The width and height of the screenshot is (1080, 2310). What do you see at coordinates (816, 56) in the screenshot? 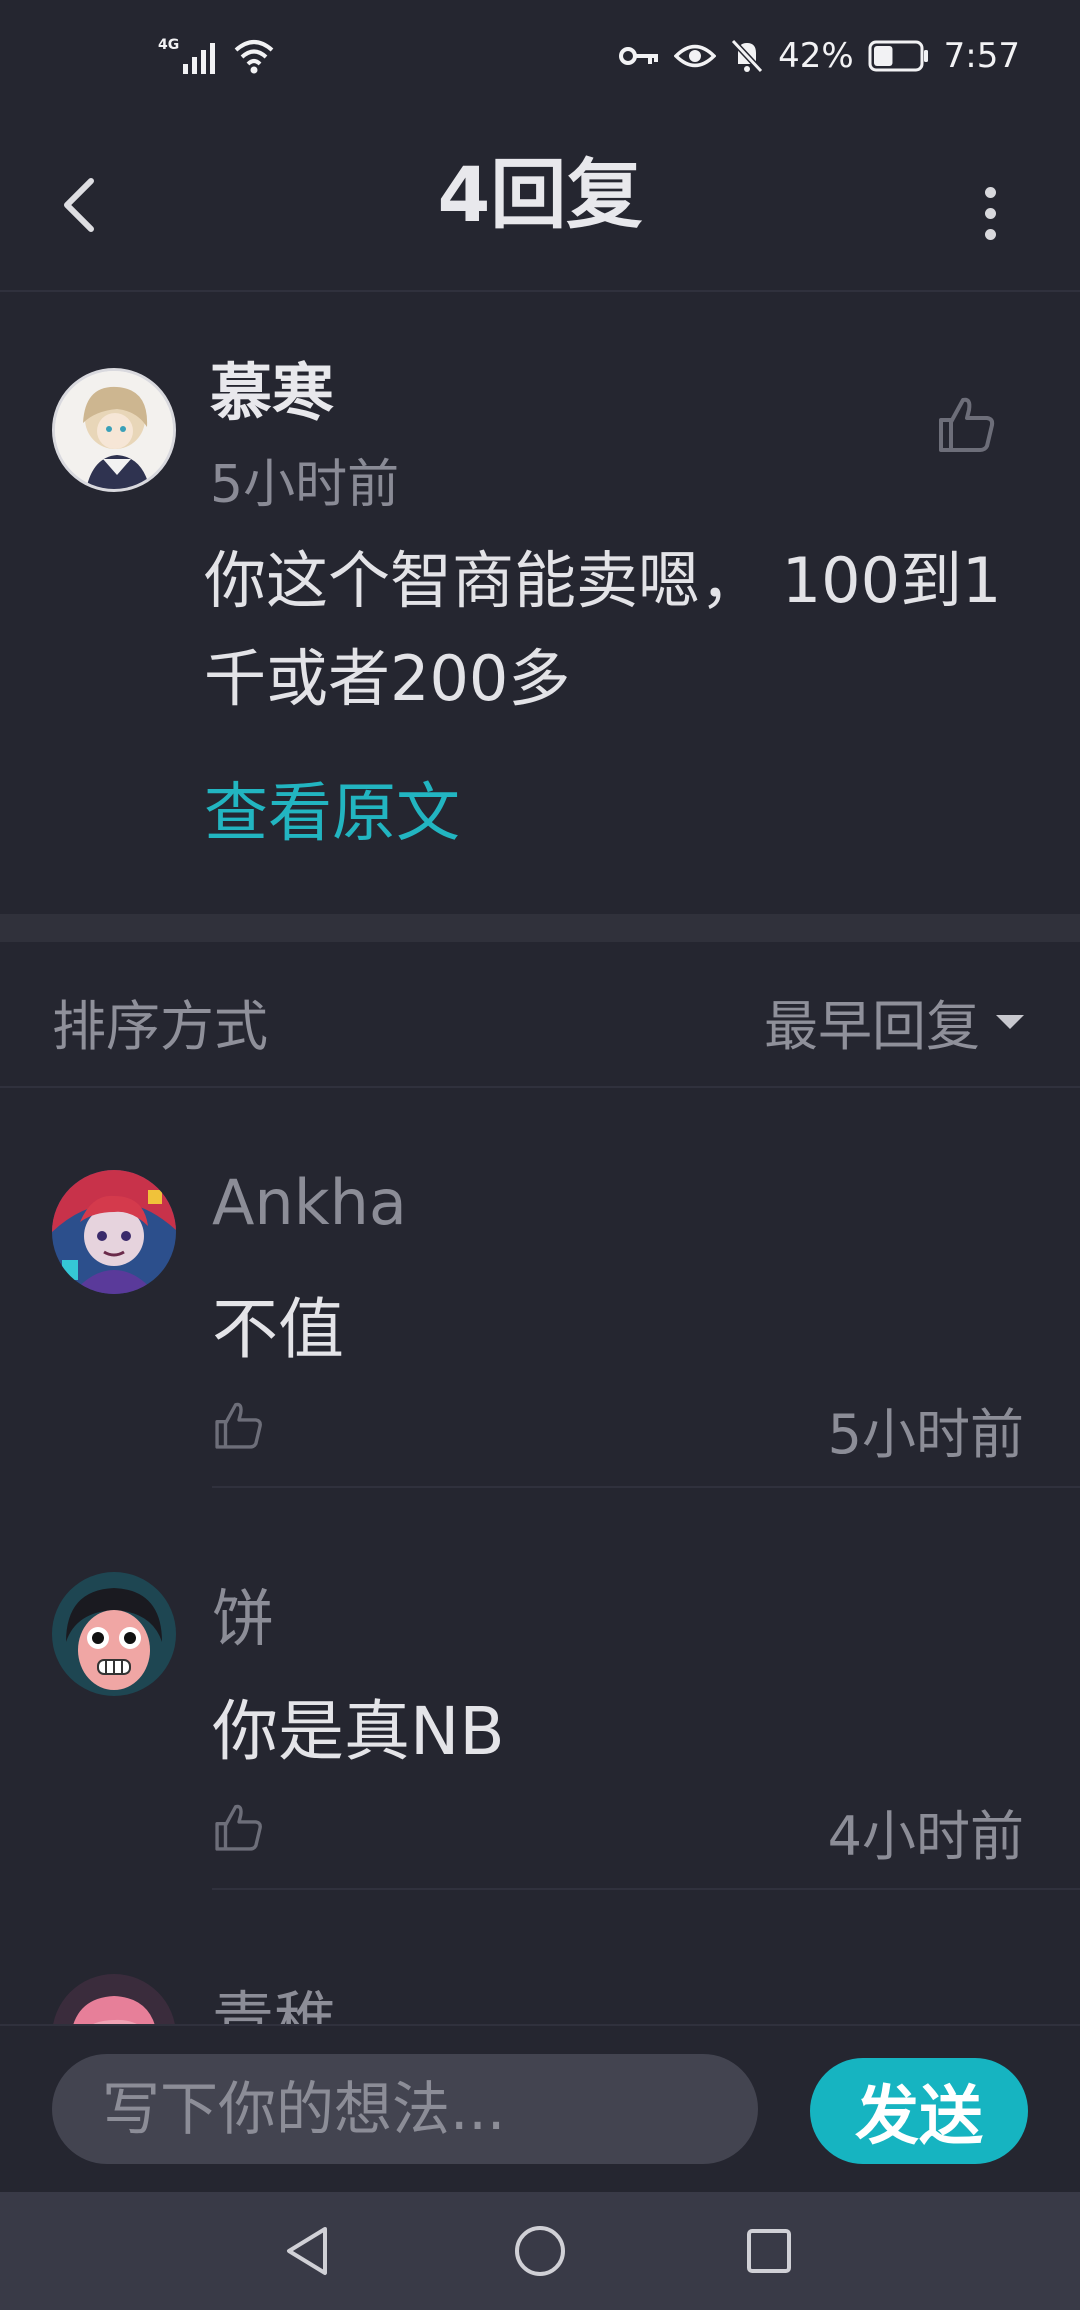
I see `battery-percent: 42%` at bounding box center [816, 56].